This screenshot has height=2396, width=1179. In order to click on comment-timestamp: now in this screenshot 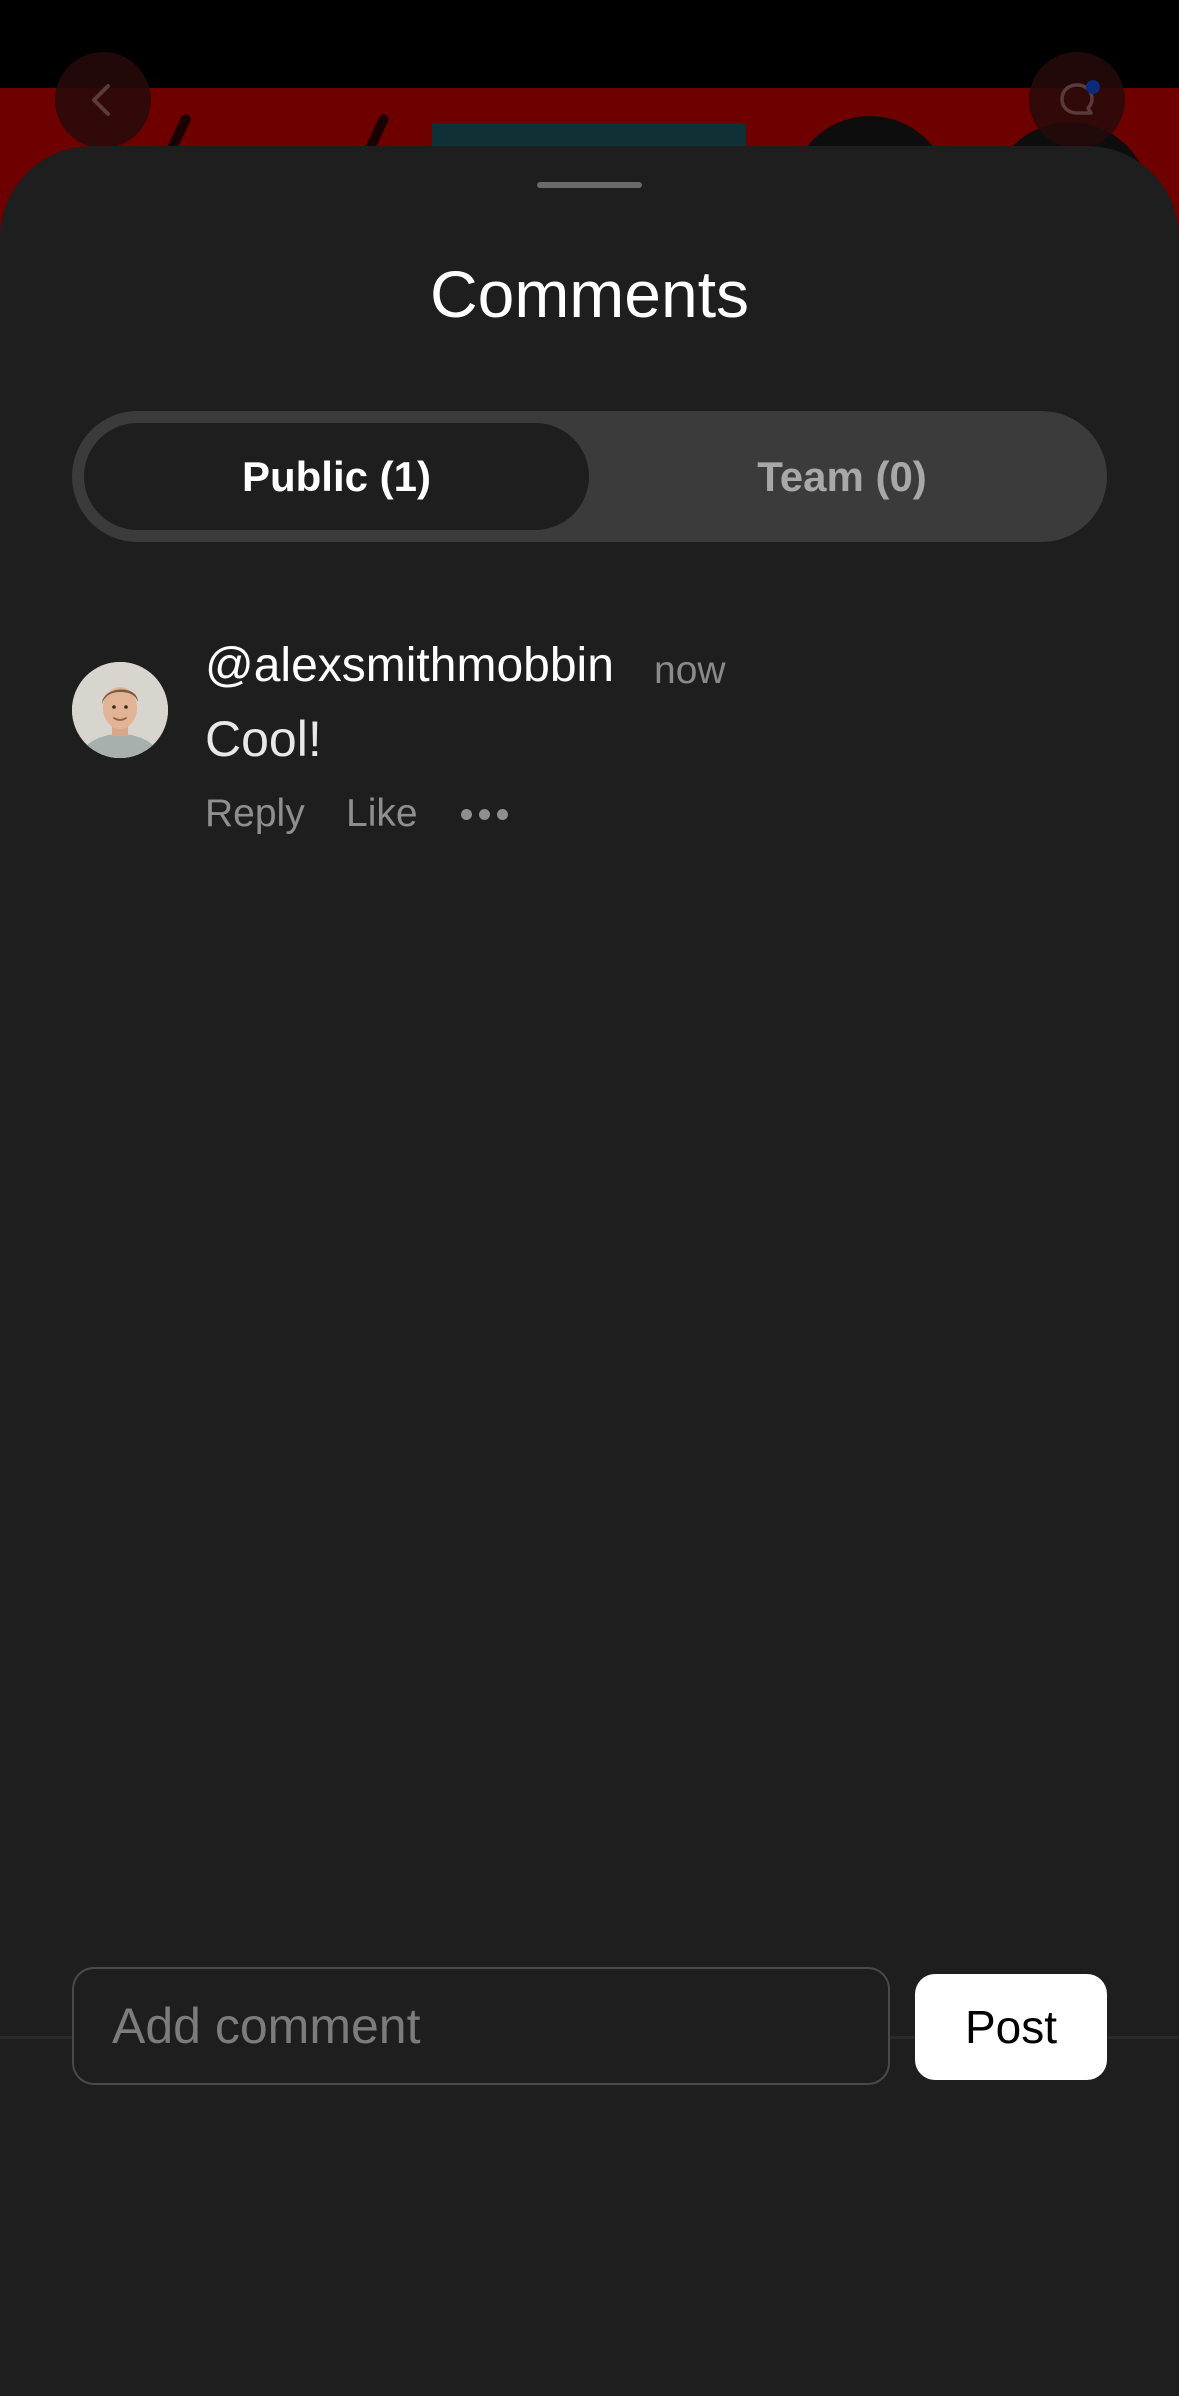, I will do `click(690, 670)`.